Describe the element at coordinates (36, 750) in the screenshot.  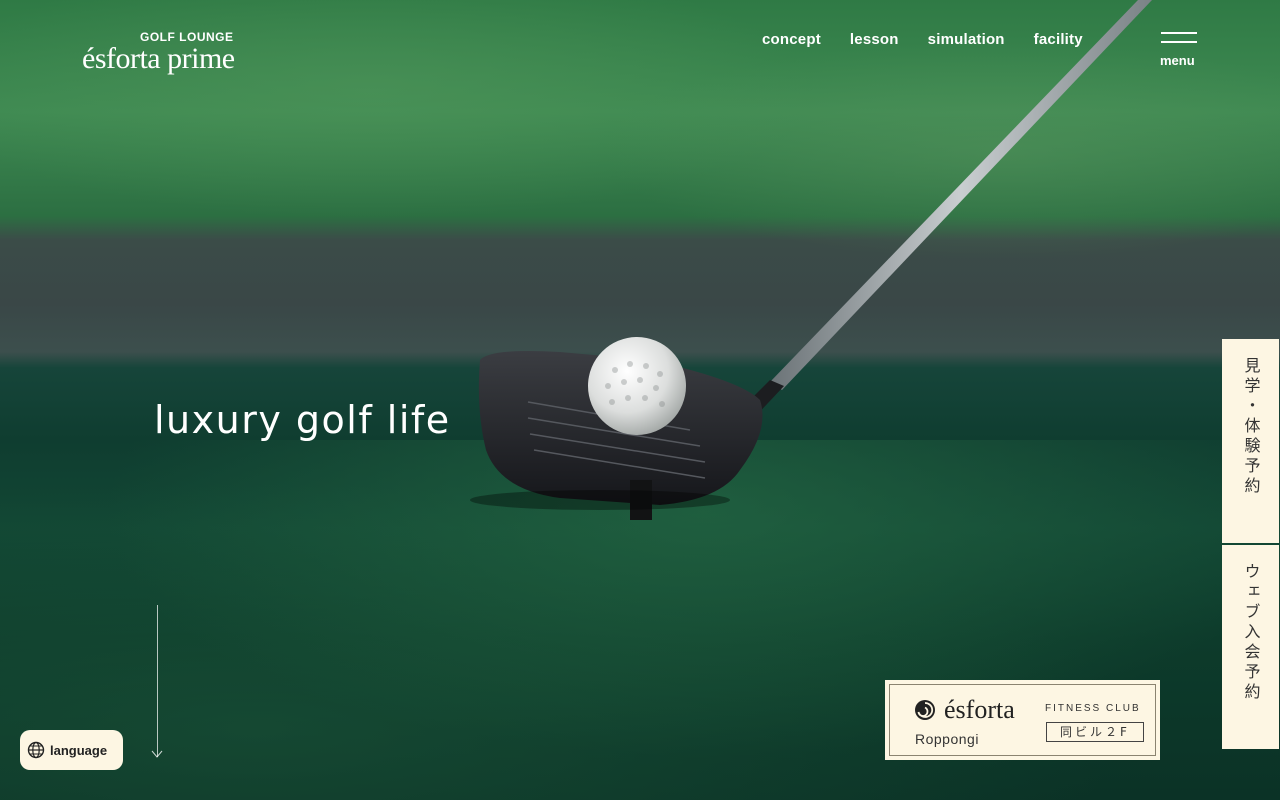
I see `globe-icon` at that location.